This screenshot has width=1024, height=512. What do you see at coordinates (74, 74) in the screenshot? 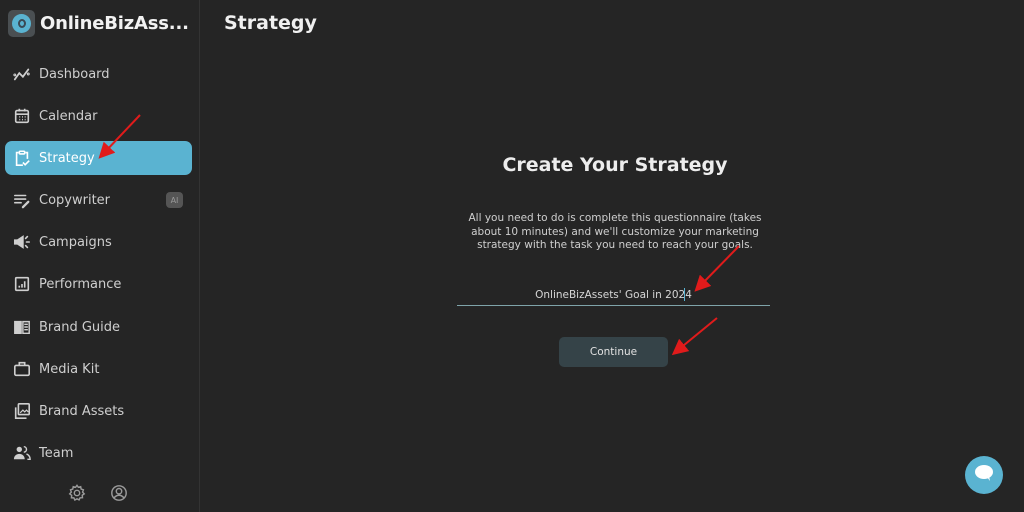
I see `sidebar-item-label: Dashboard` at bounding box center [74, 74].